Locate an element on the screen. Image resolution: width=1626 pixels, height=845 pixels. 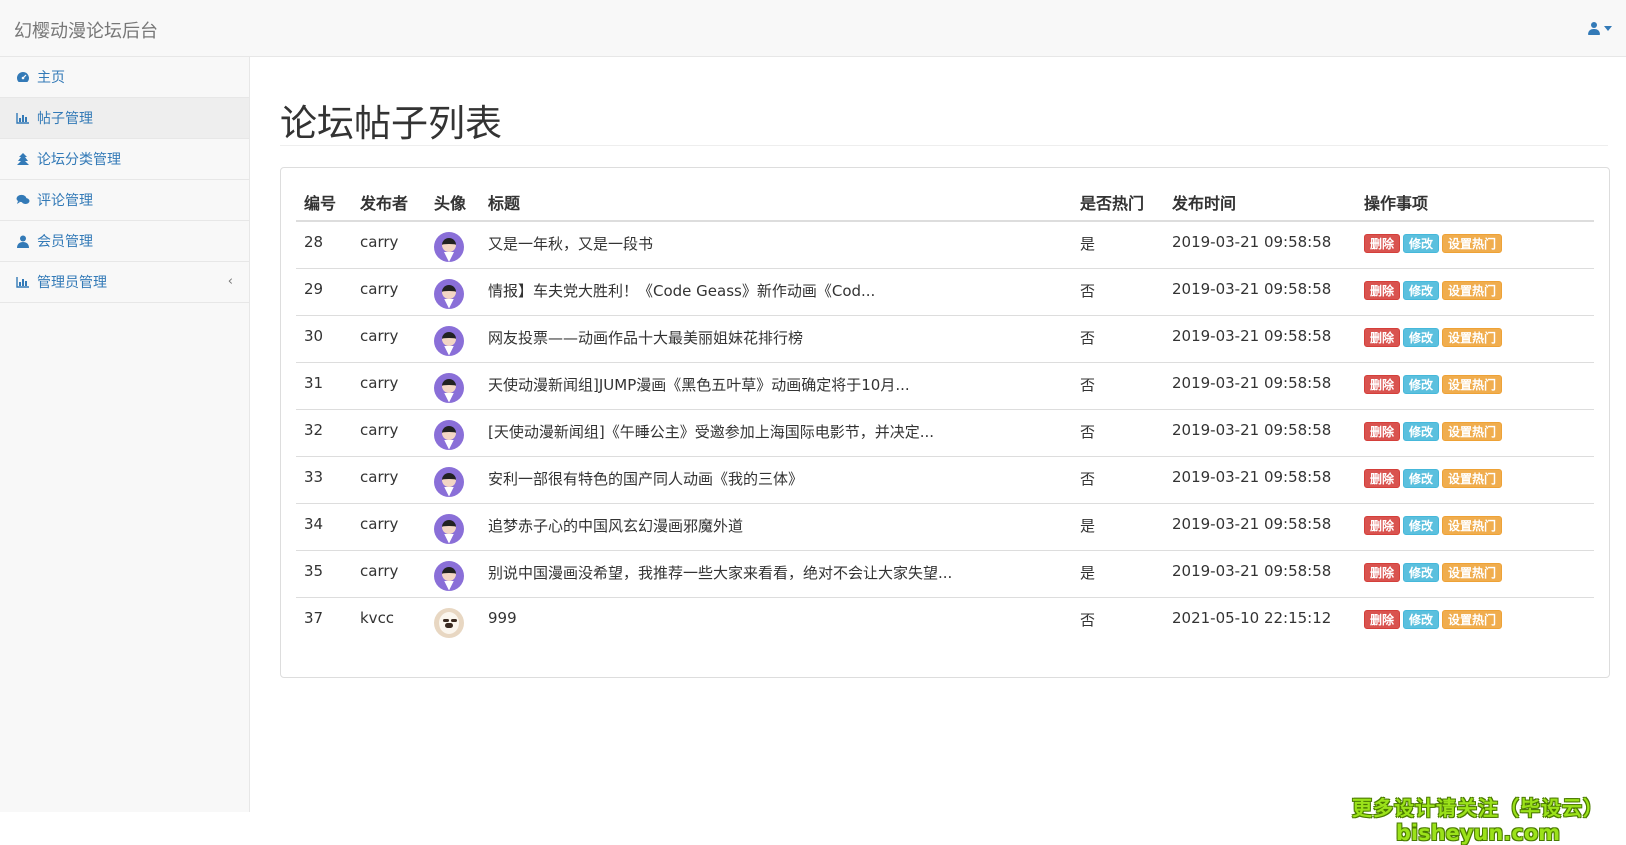
title-divider is located at coordinates (944, 145).